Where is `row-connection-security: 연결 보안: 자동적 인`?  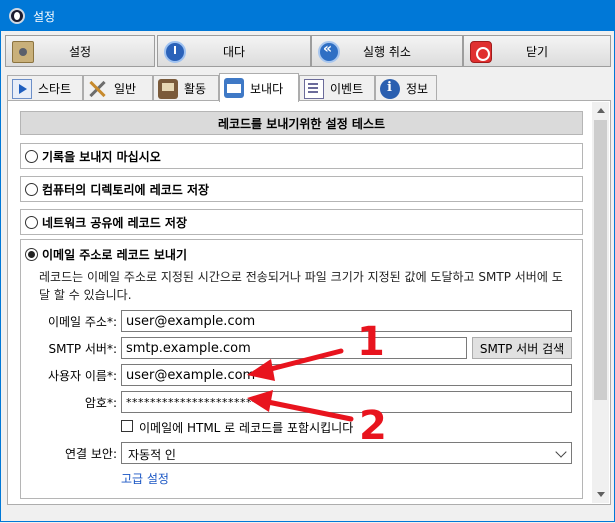 row-connection-security: 연결 보안: 자동적 인 is located at coordinates (302, 453).